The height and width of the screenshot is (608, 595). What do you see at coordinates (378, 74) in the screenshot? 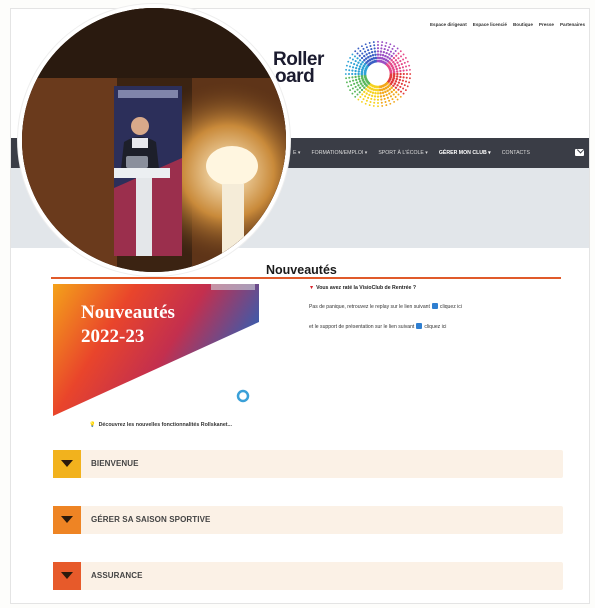
I see `logo-burst-icon` at bounding box center [378, 74].